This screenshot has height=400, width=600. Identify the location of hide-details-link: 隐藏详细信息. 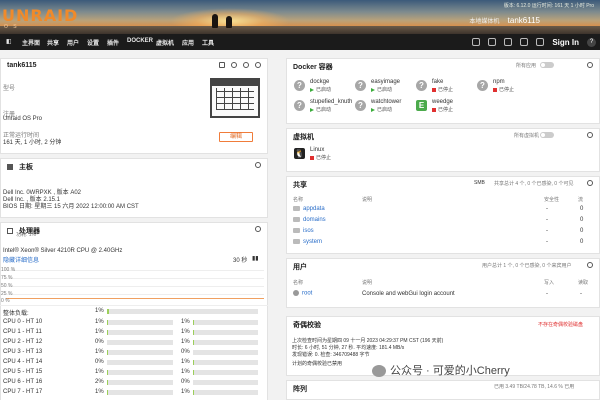
(21, 259).